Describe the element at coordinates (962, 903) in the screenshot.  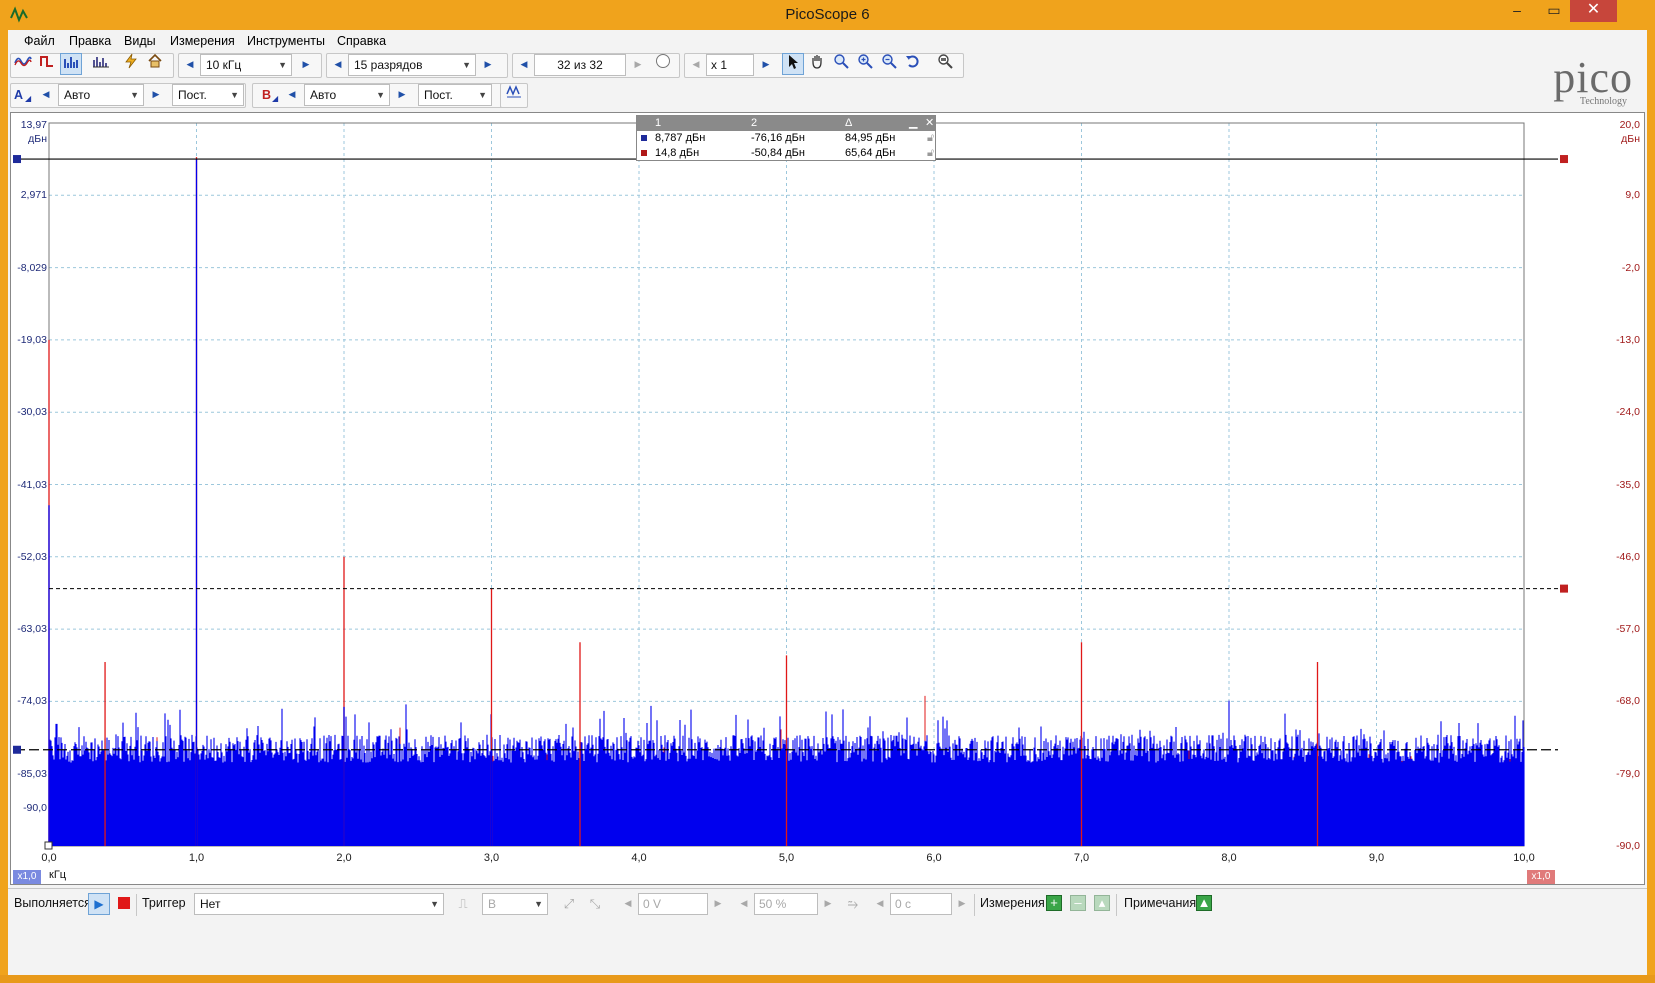
I see `delay-next-button: ▶` at that location.